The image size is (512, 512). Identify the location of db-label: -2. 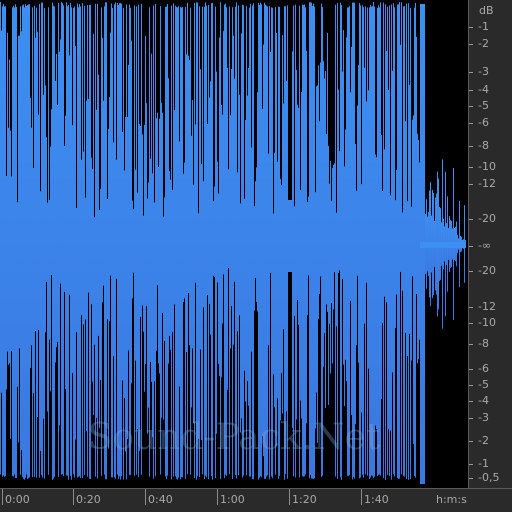
(483, 440).